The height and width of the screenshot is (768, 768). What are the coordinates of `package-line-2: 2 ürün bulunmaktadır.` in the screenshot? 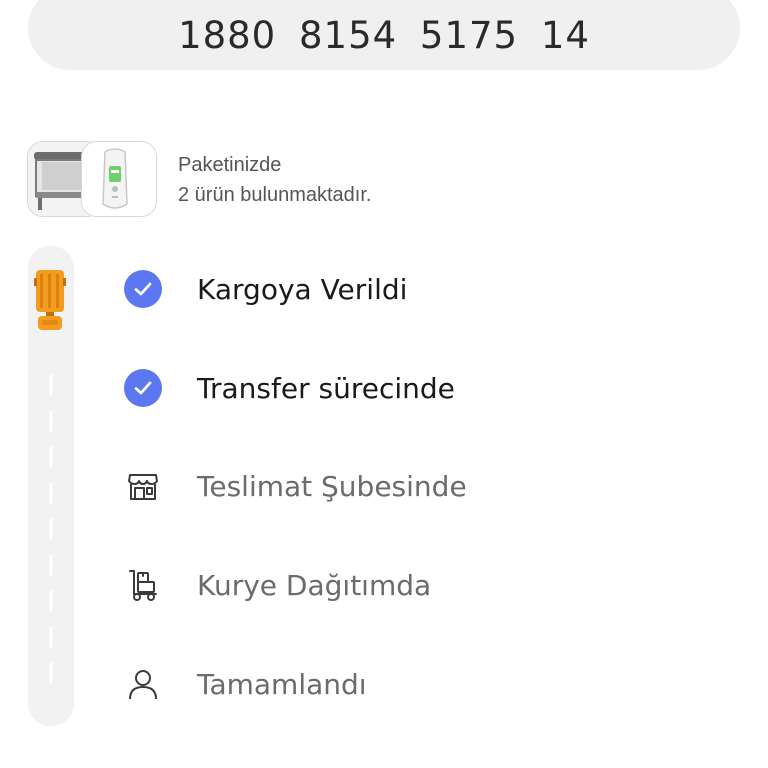 It's located at (275, 195).